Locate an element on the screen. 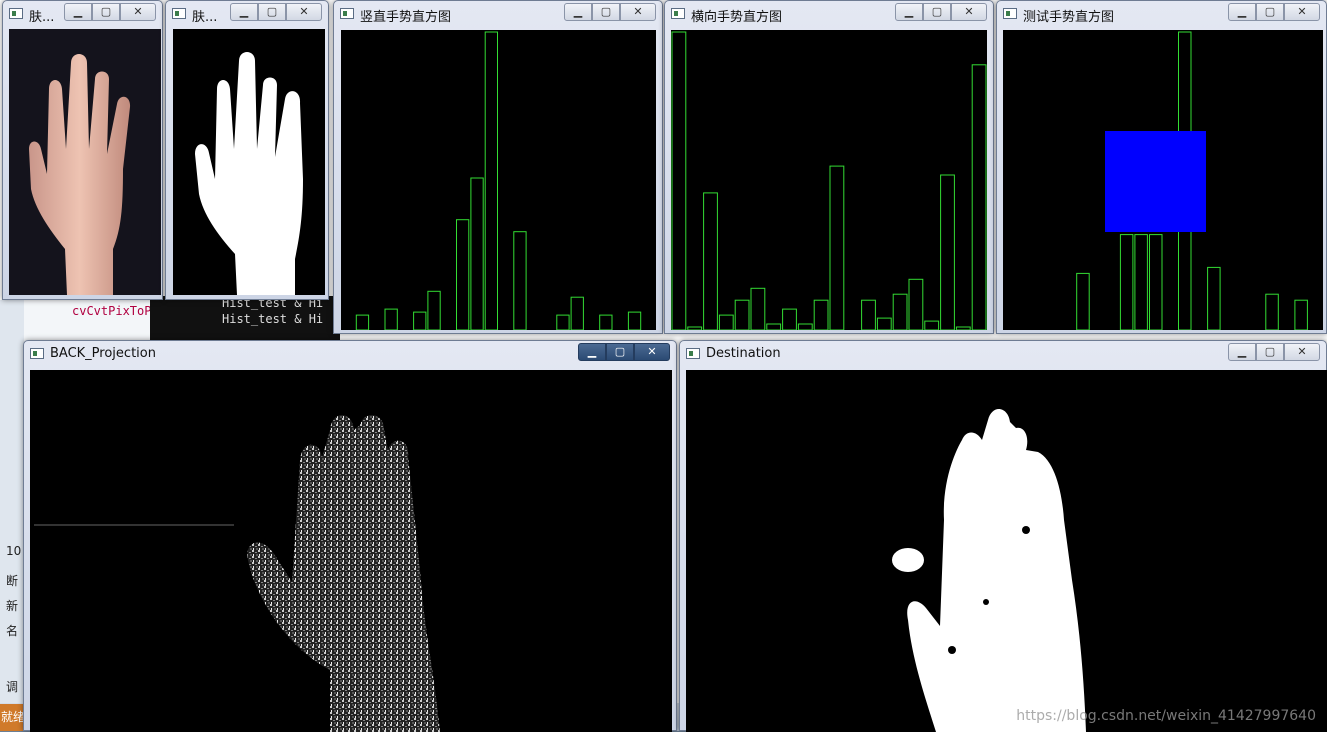  side-label: 10 is located at coordinates (14, 551).